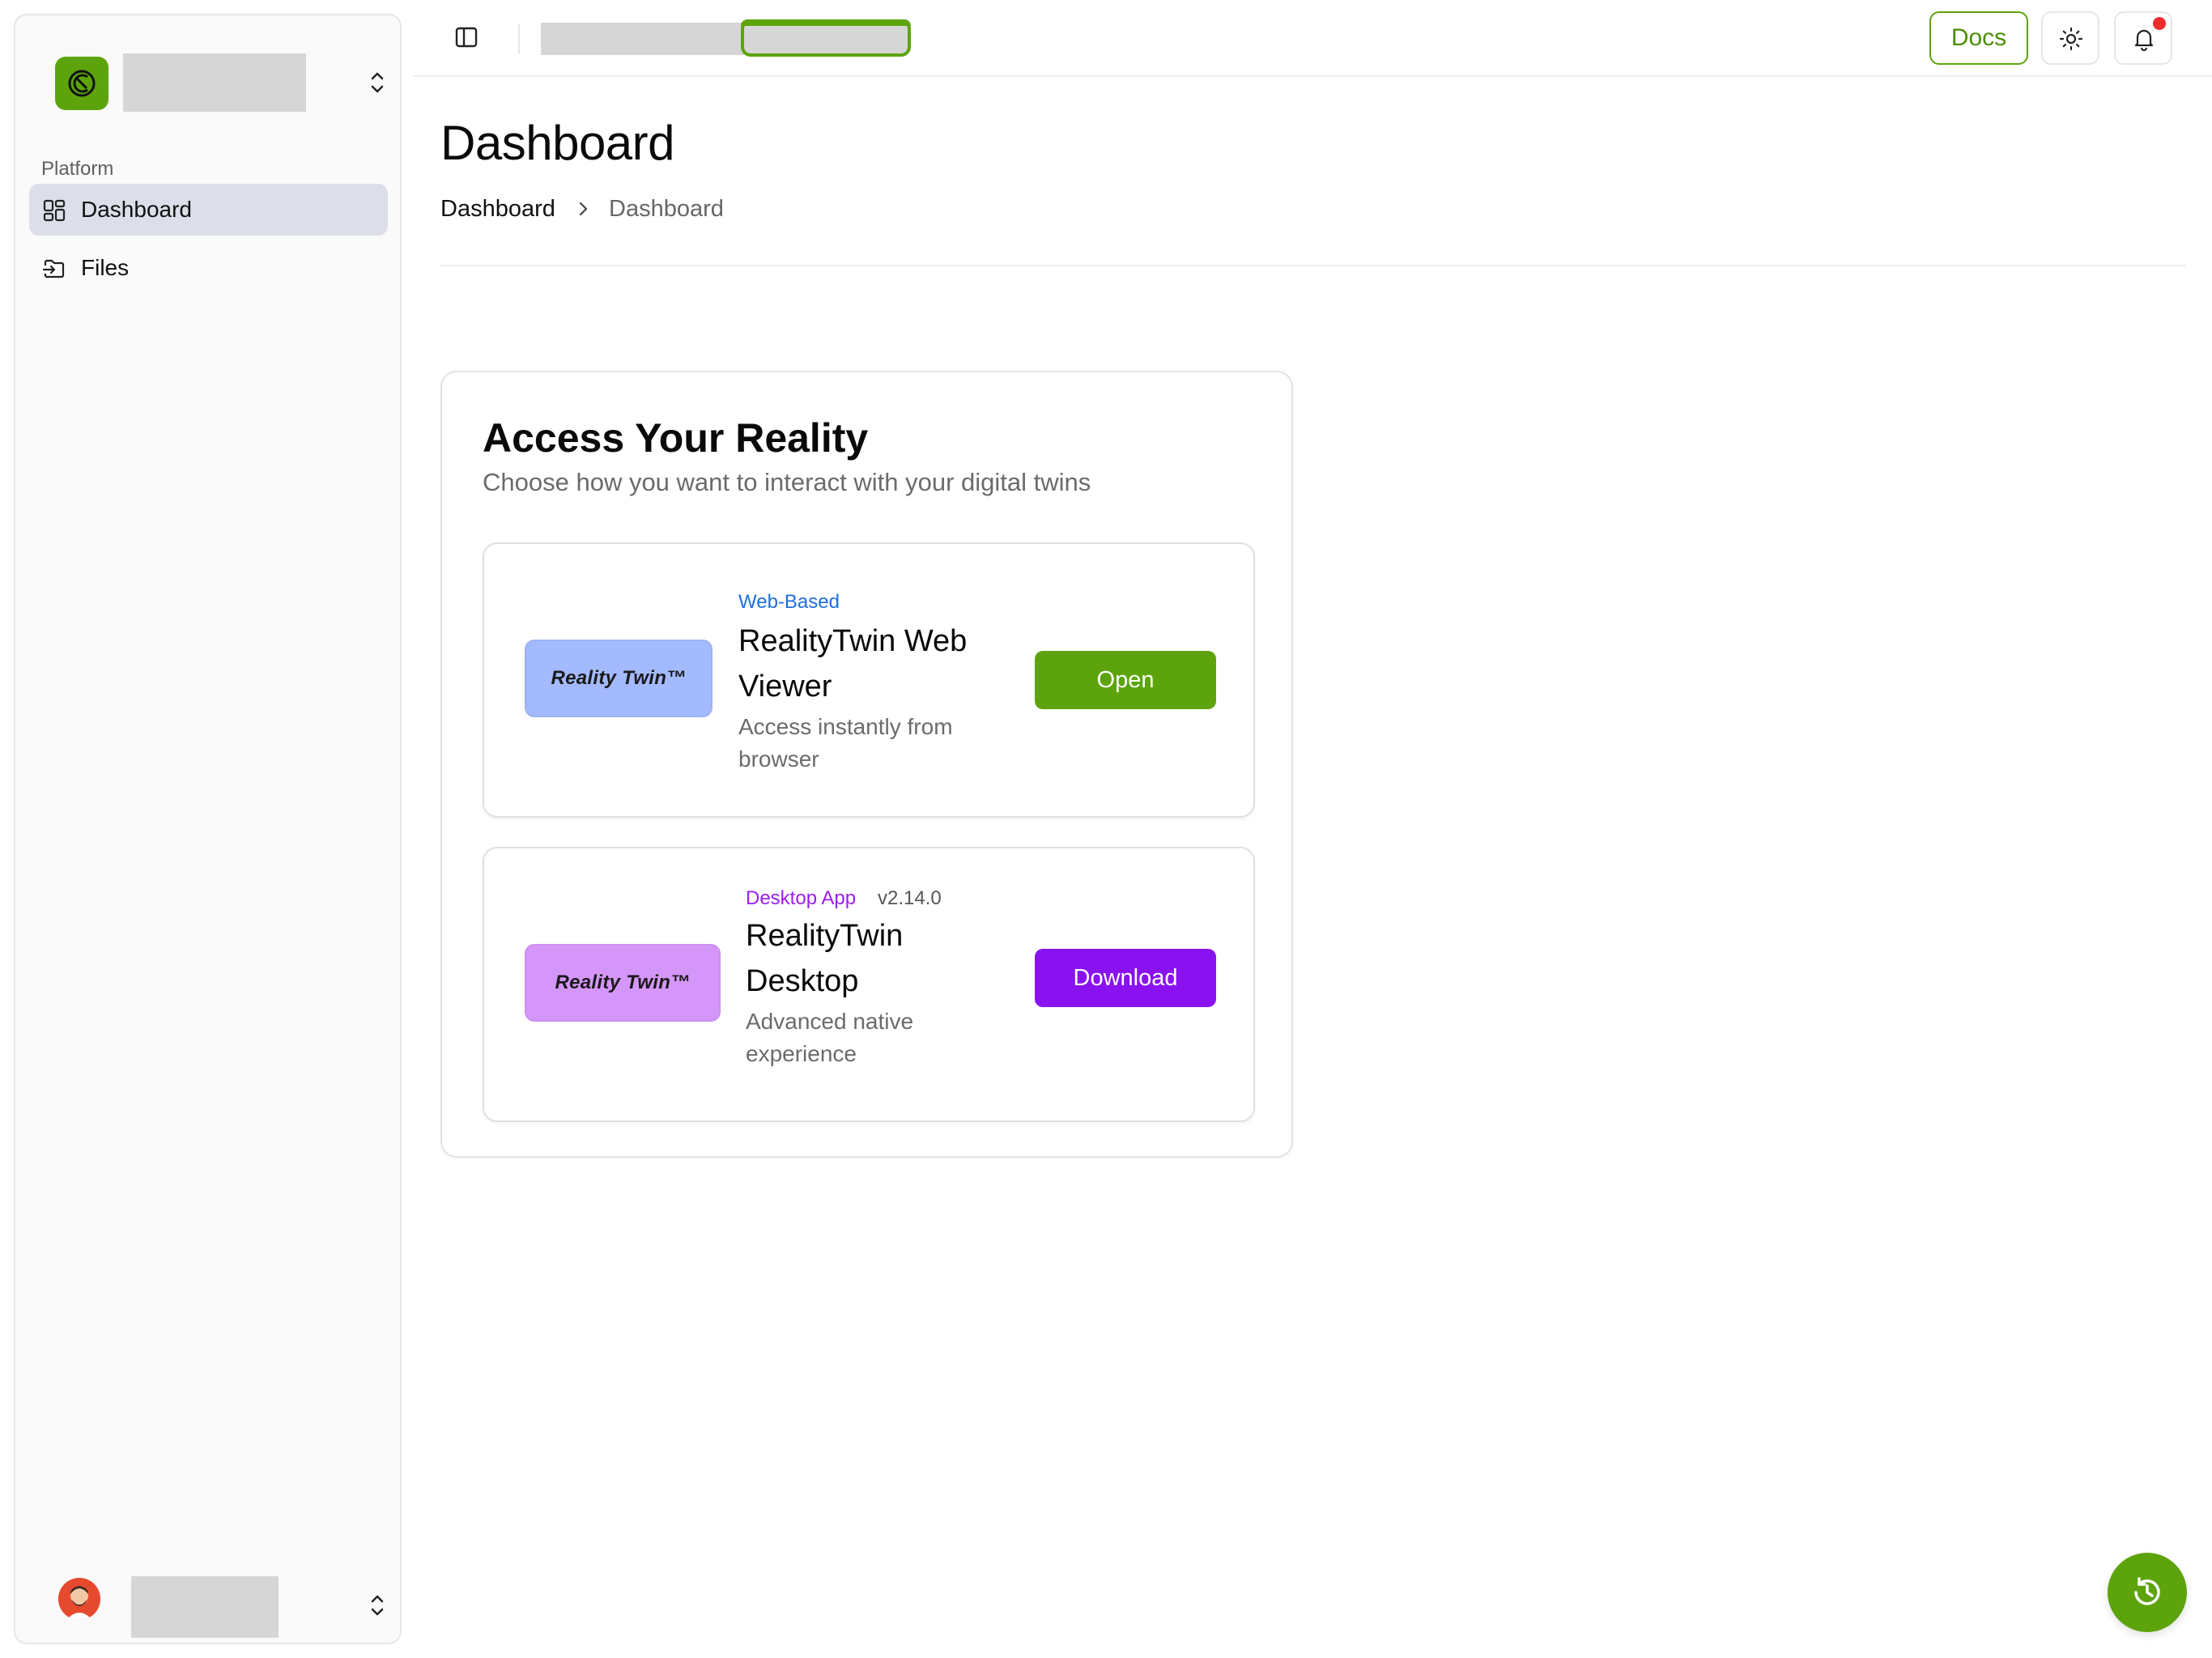  I want to click on sidebar-item-label: Dashboard, so click(137, 209).